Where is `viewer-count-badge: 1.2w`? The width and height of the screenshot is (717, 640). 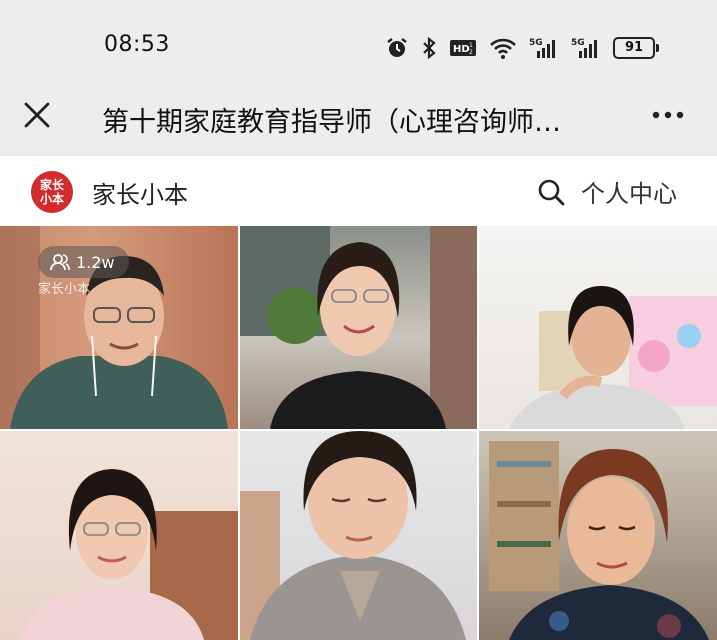 viewer-count-badge: 1.2w is located at coordinates (83, 262).